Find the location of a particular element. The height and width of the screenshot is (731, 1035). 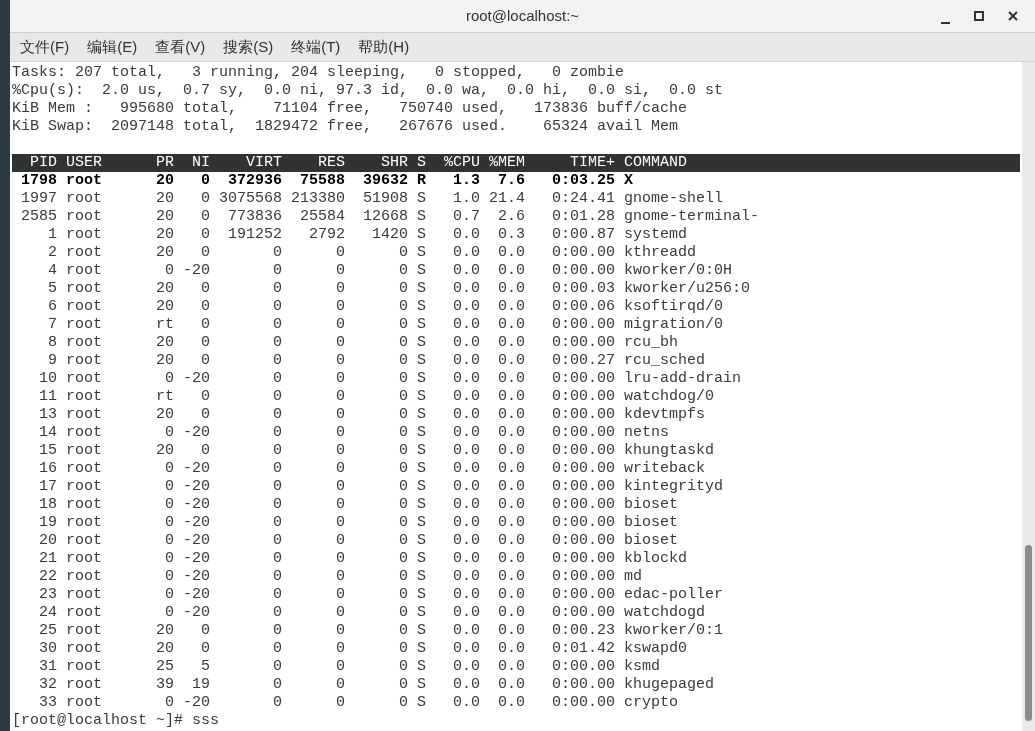

menu-item: 文件(F) is located at coordinates (45, 47).